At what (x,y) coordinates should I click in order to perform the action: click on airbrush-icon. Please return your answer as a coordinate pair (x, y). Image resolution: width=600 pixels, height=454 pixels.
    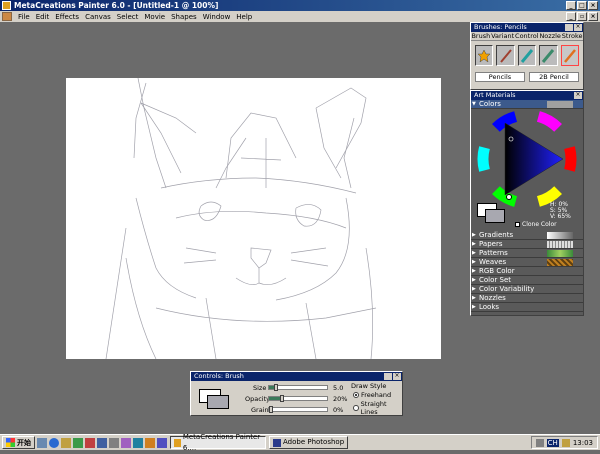
    Looking at the image, I should click on (527, 55).